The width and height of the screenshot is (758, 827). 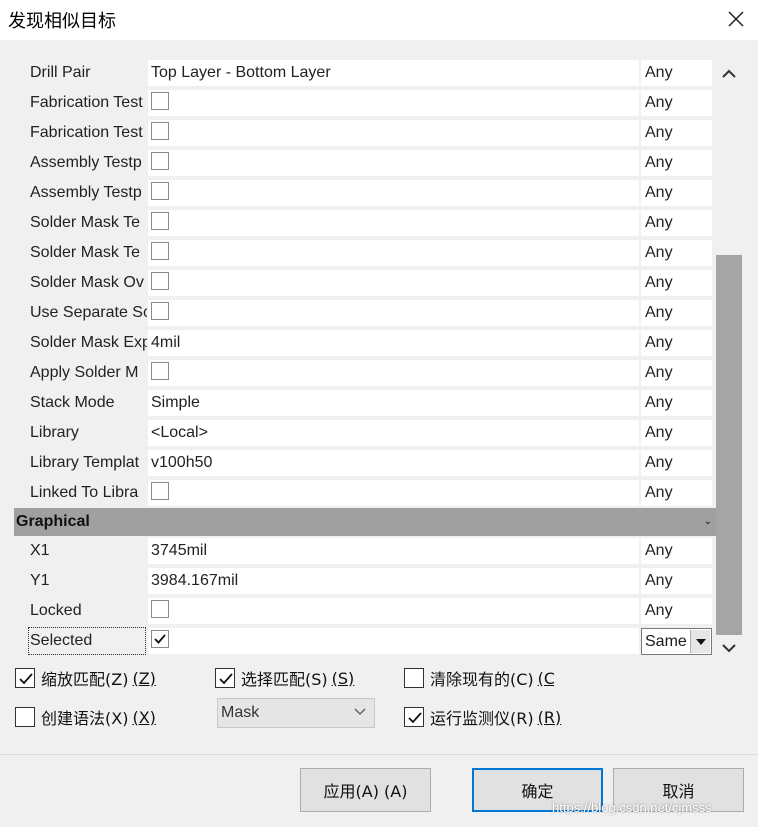 What do you see at coordinates (87, 282) in the screenshot?
I see `property-name: Solder Mask Ov` at bounding box center [87, 282].